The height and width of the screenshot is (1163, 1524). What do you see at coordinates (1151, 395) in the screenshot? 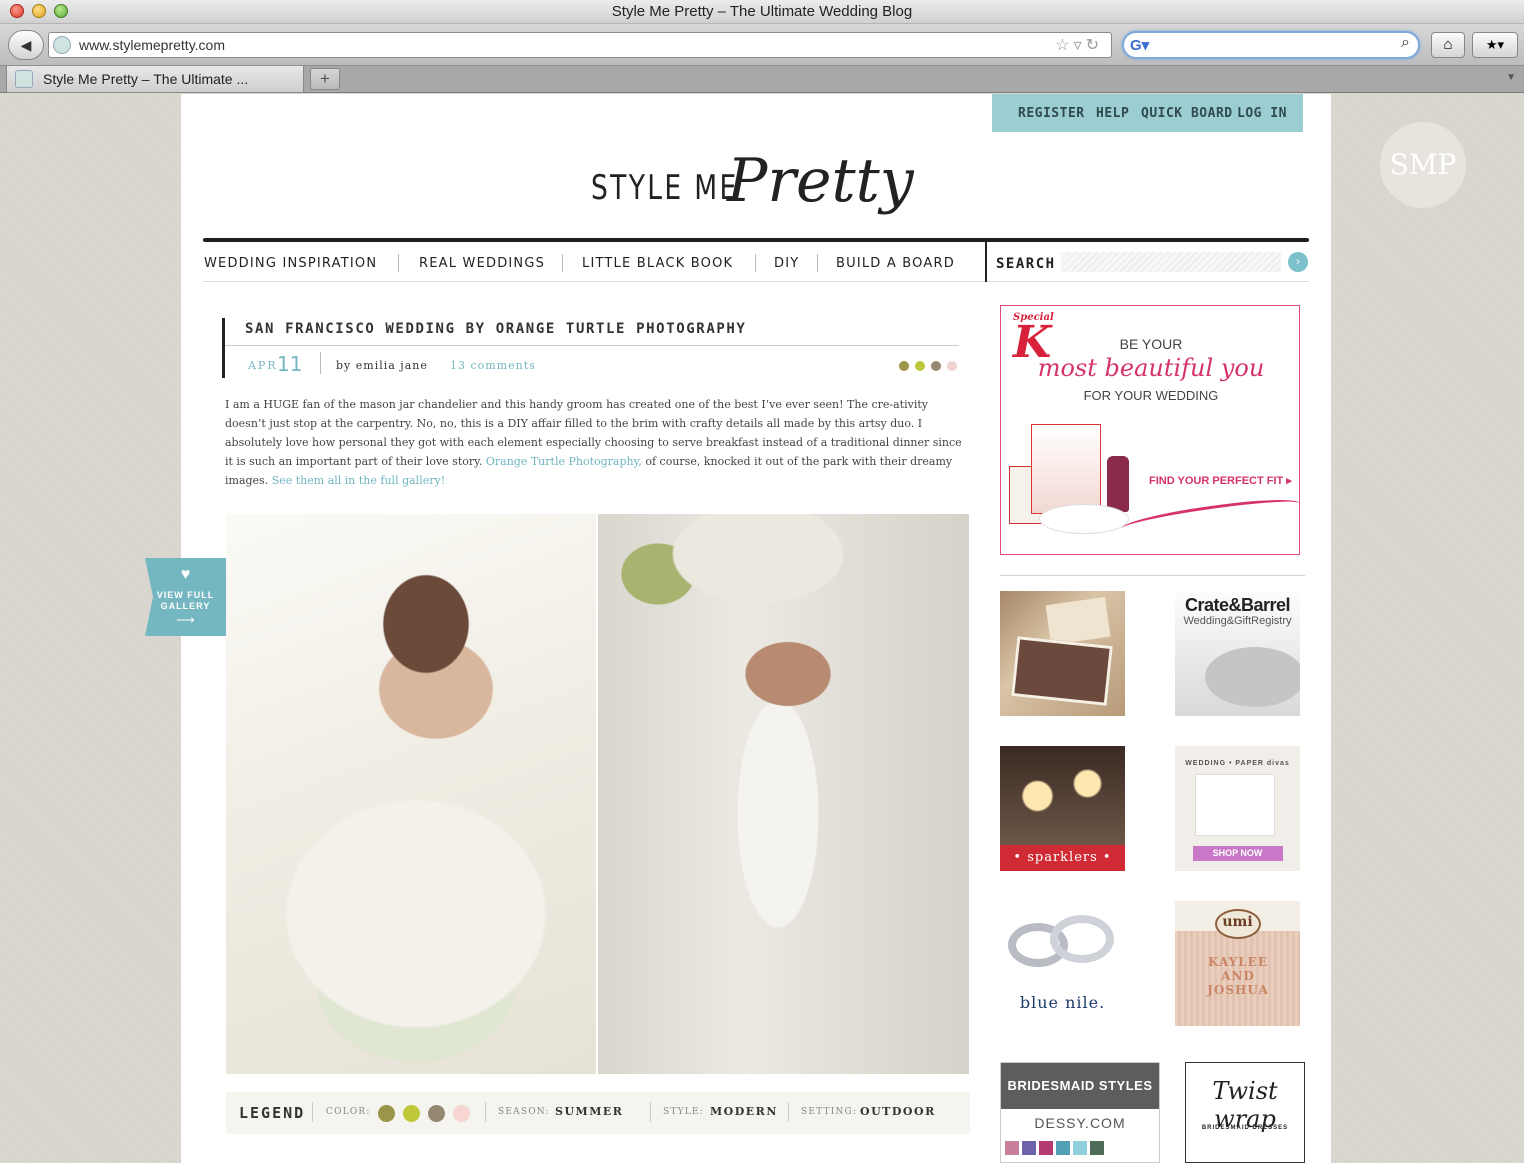
I see `ad-line-3: FOR YOUR WEDDING` at bounding box center [1151, 395].